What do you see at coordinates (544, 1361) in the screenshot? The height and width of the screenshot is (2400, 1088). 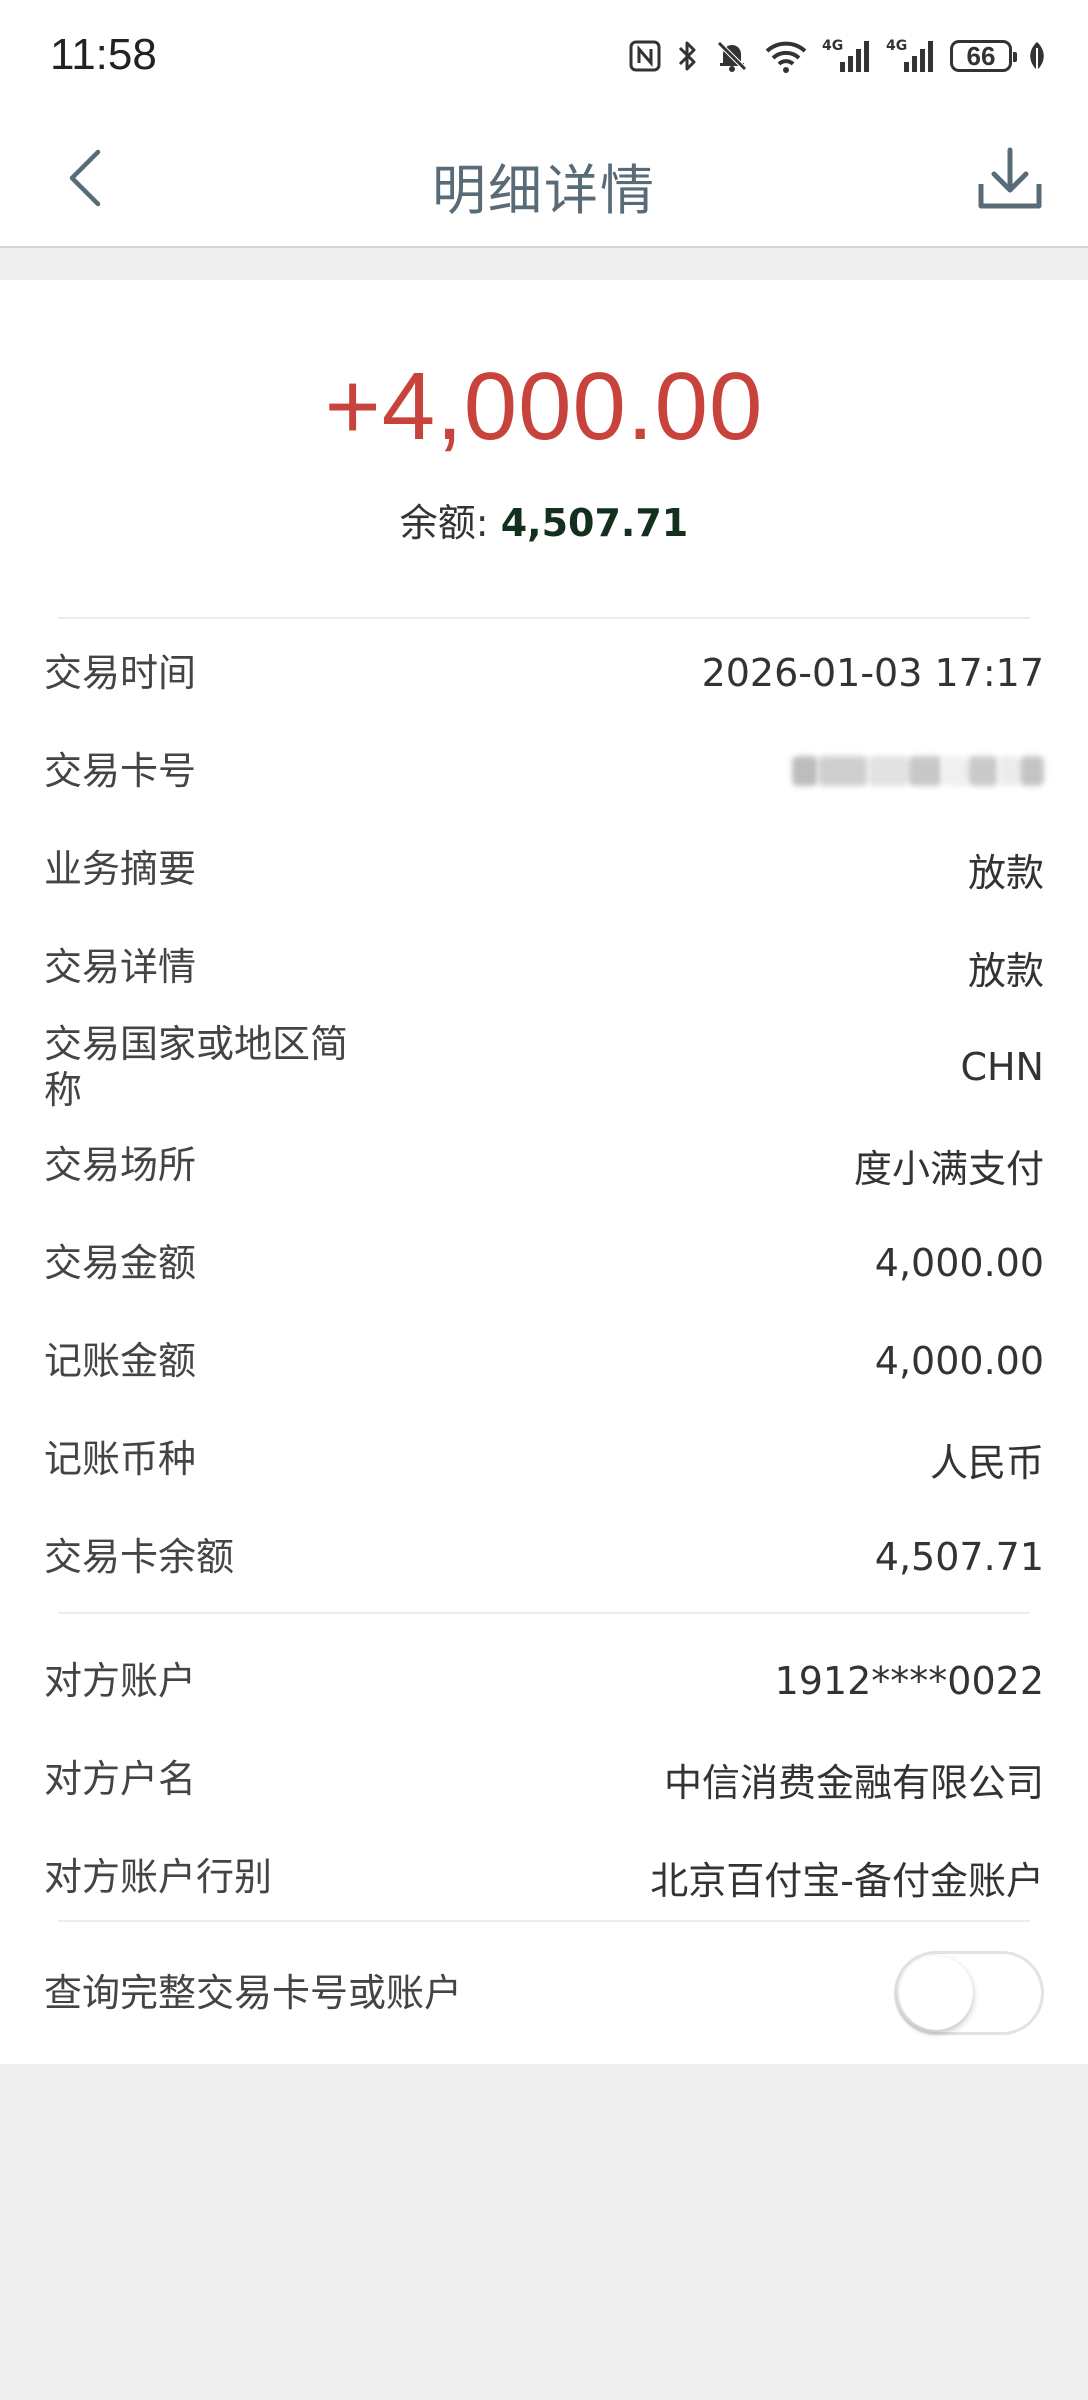 I see `detail-row-posted-amount: 记账金额 4,000.00` at bounding box center [544, 1361].